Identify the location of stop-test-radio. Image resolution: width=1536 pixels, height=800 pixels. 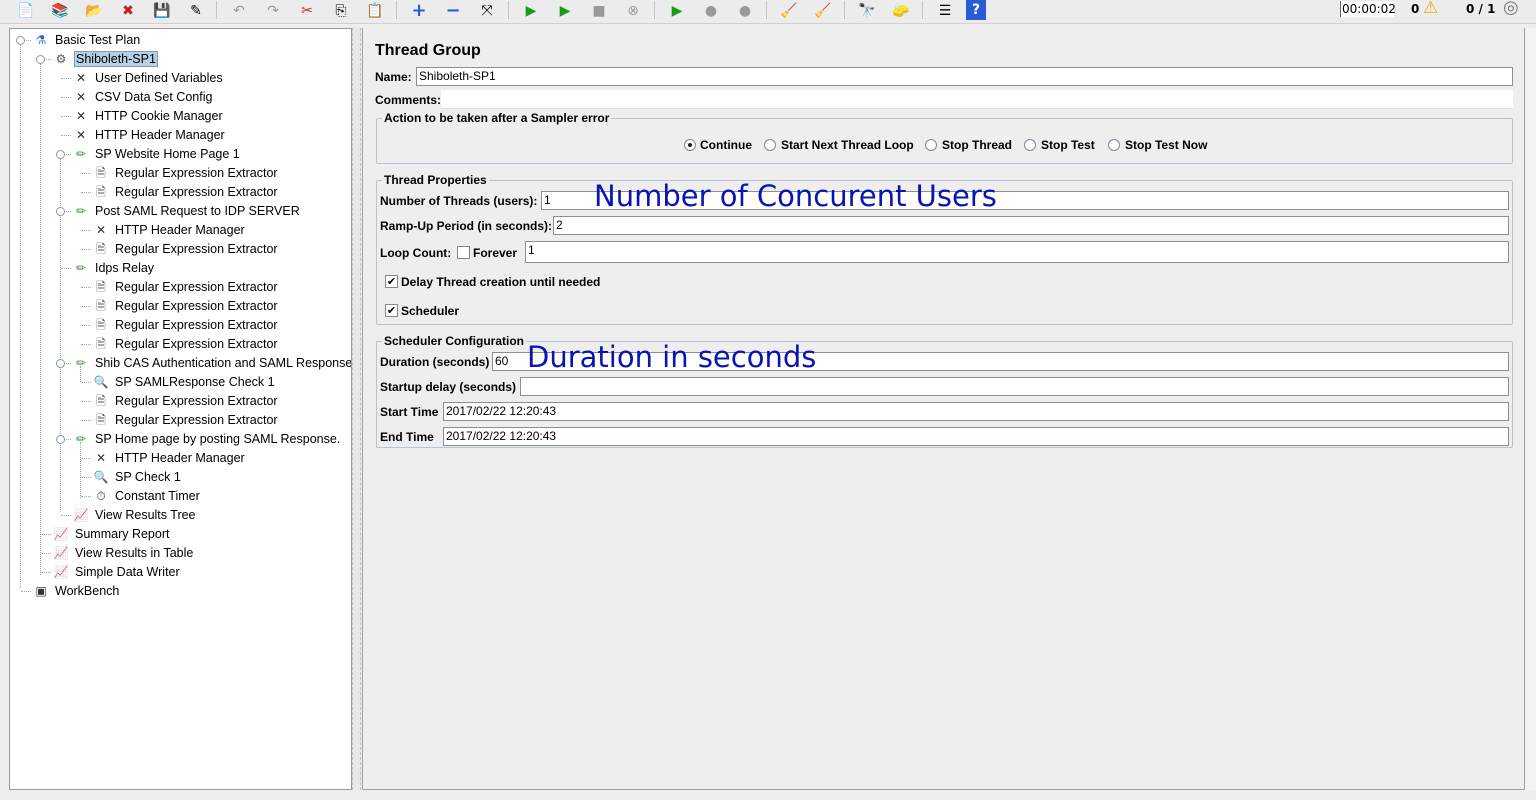
(1030, 145).